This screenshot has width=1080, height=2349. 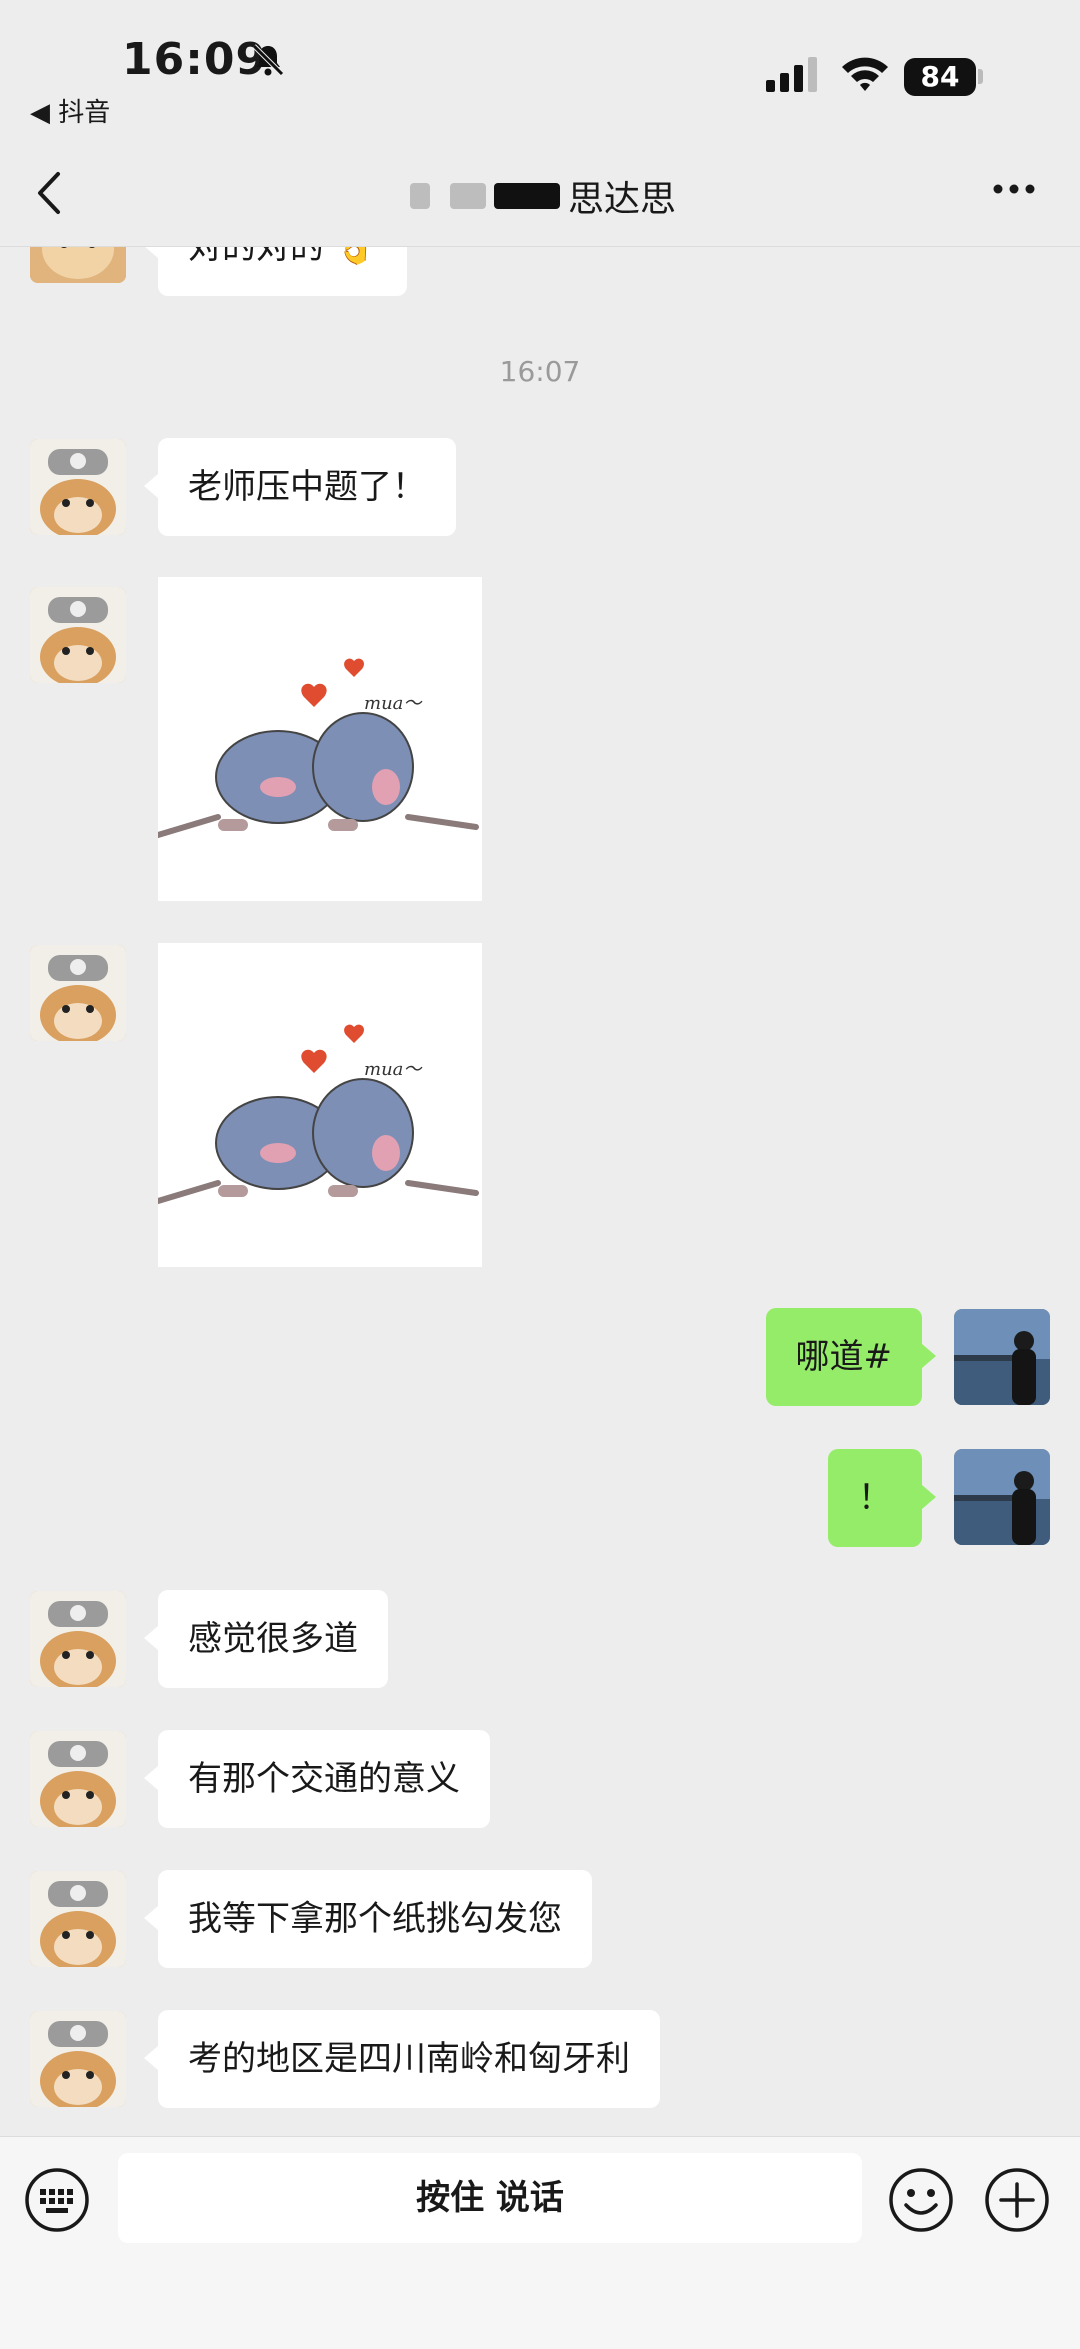 What do you see at coordinates (540, 371) in the screenshot?
I see `message-timestamp: 16:07` at bounding box center [540, 371].